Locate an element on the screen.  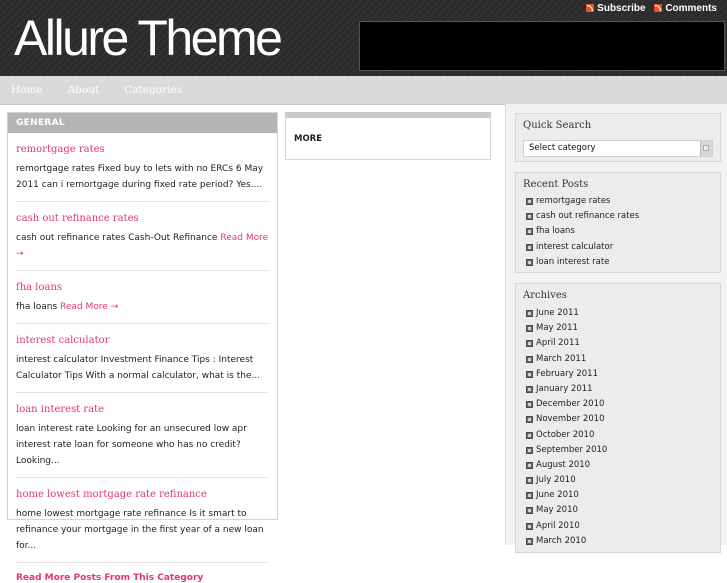
general-box-title: GENERAL is located at coordinates (142, 123).